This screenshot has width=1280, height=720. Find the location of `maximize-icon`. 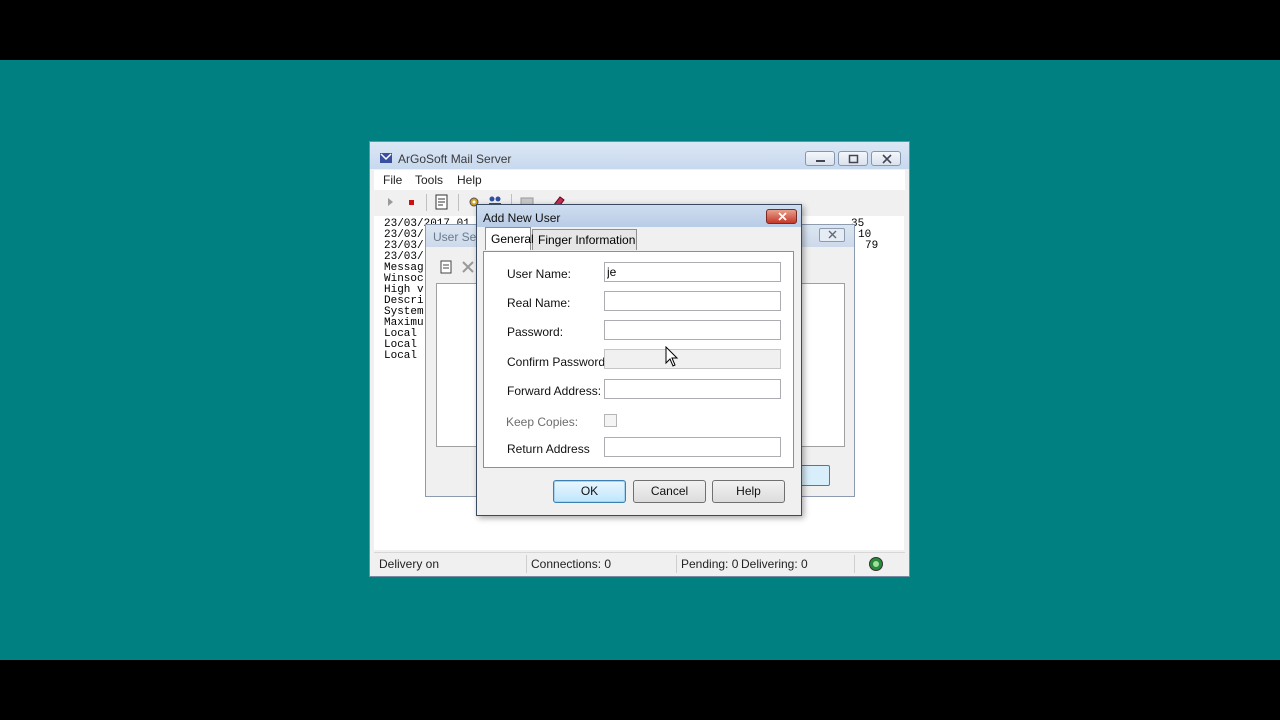

maximize-icon is located at coordinates (853, 159).